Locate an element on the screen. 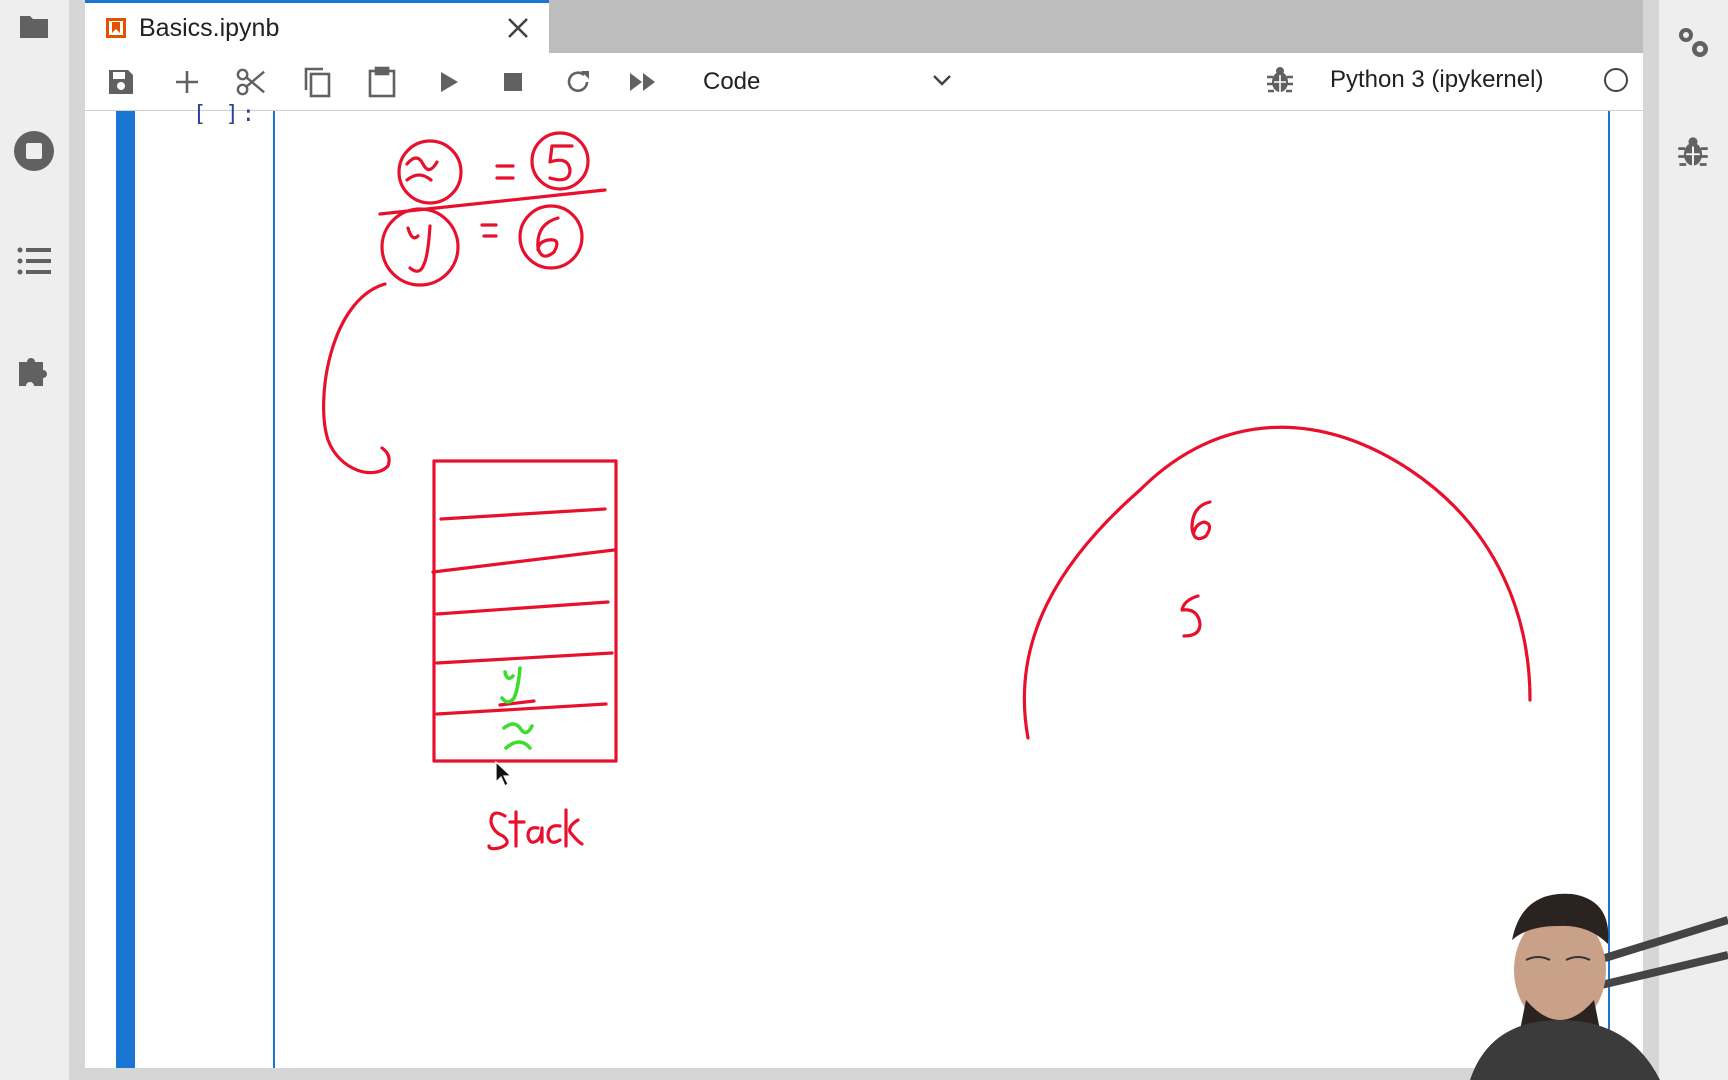 The image size is (1728, 1080). debugger-panel-icon is located at coordinates (1693, 152).